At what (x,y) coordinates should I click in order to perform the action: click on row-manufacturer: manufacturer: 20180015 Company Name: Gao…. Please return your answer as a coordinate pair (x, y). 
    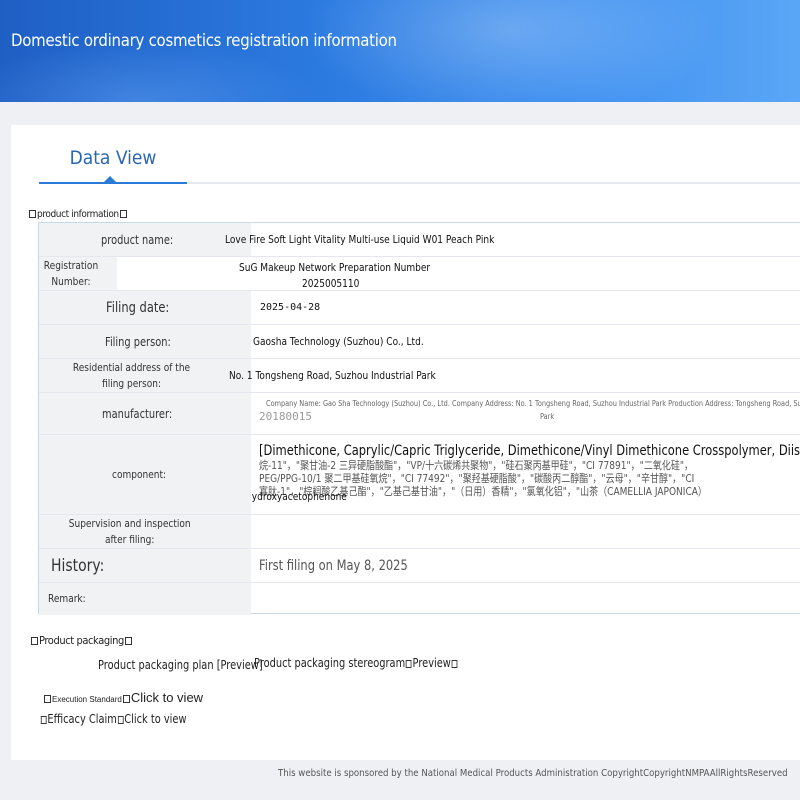
    Looking at the image, I should click on (419, 414).